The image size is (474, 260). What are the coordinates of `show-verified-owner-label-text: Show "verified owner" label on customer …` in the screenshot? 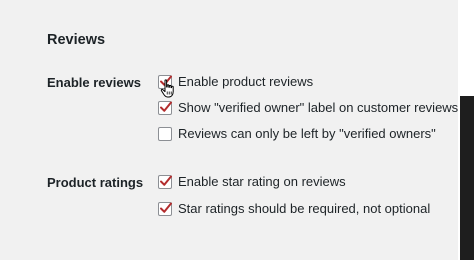 It's located at (318, 107).